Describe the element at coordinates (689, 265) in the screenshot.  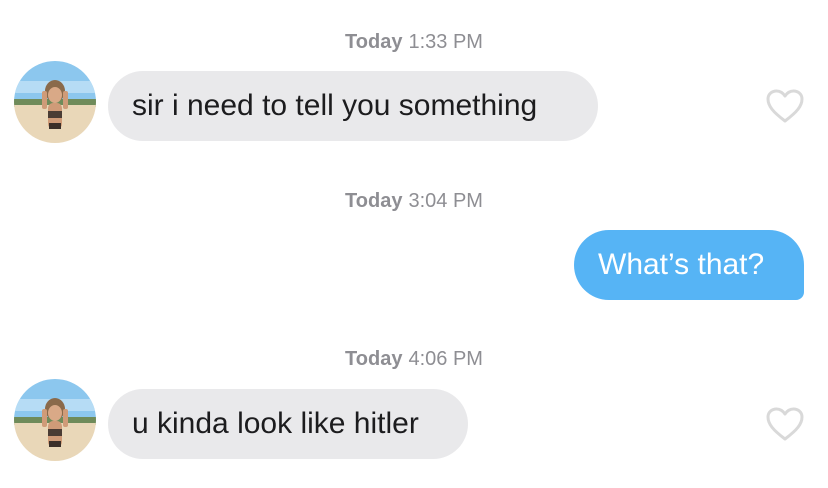
I see `message-bubble-outgoing: What’s that?` at that location.